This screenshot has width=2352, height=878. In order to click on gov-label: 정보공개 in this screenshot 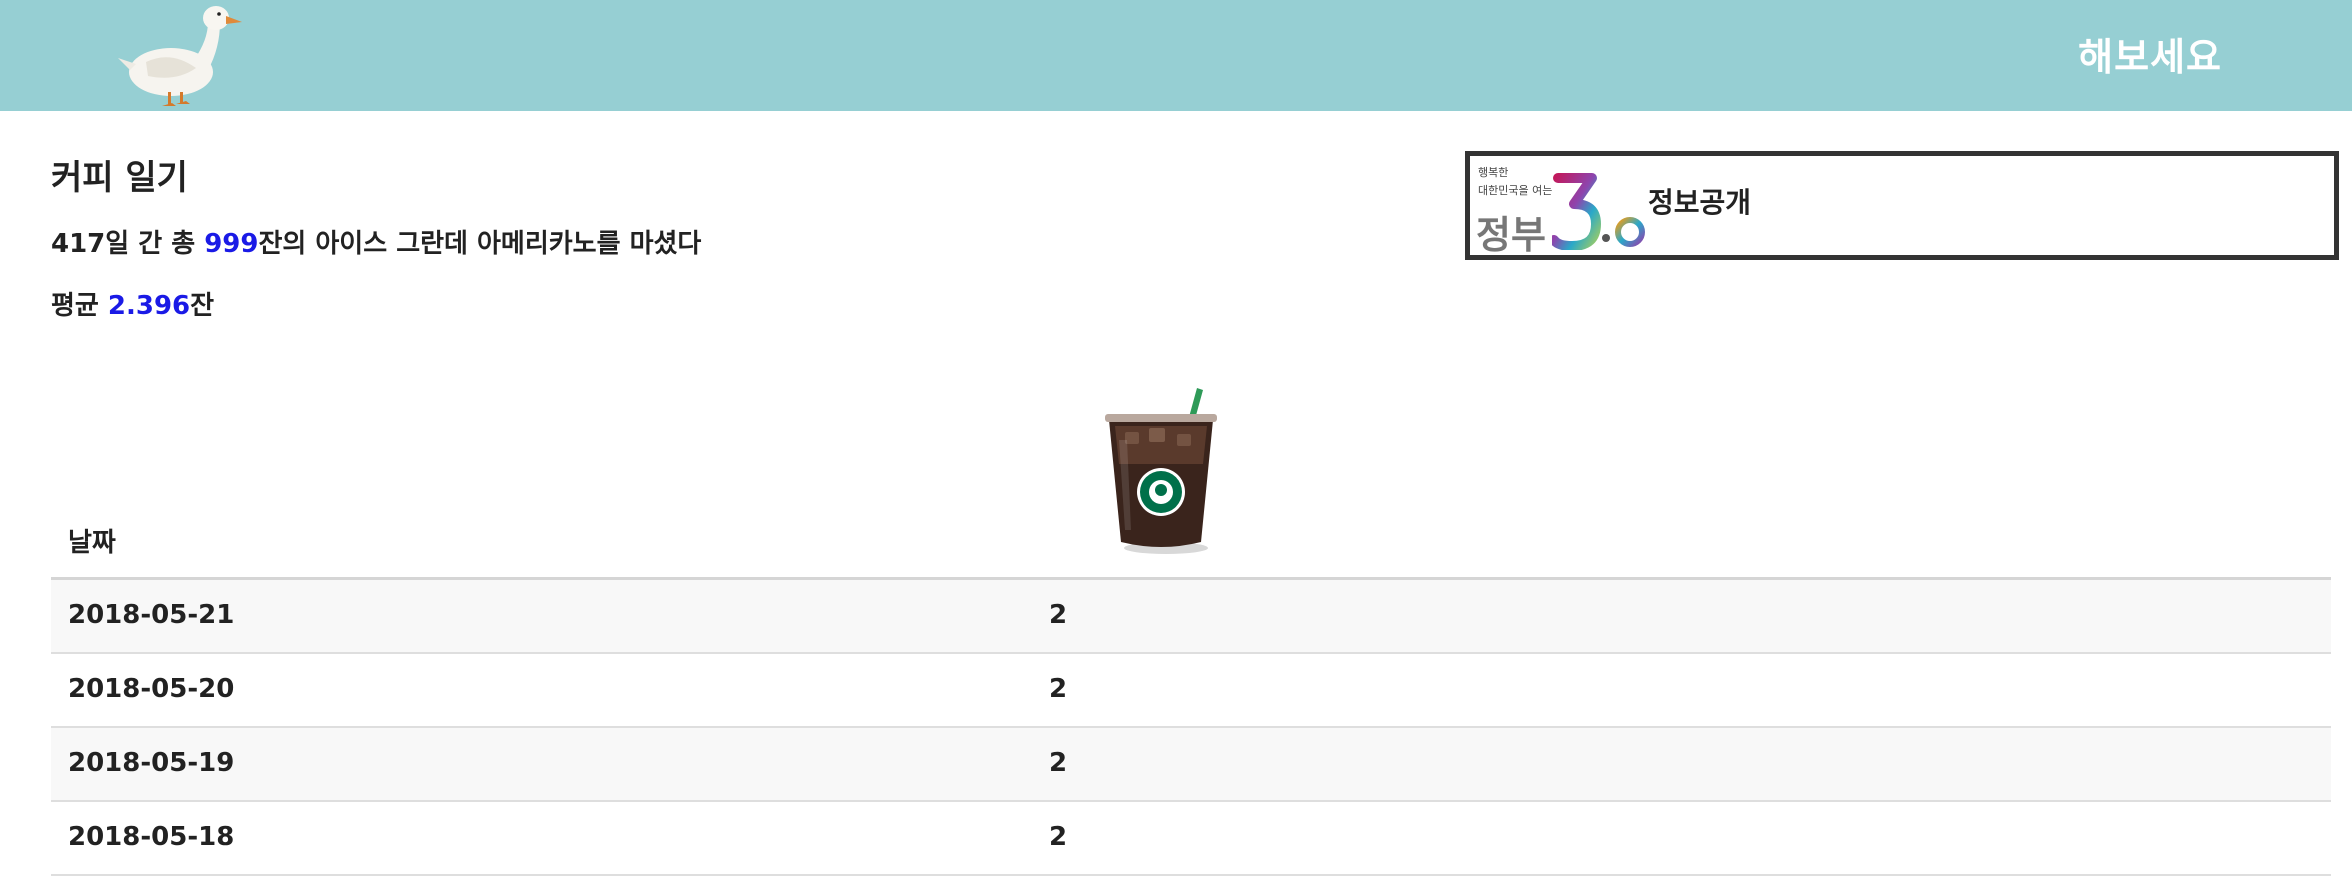, I will do `click(1700, 202)`.